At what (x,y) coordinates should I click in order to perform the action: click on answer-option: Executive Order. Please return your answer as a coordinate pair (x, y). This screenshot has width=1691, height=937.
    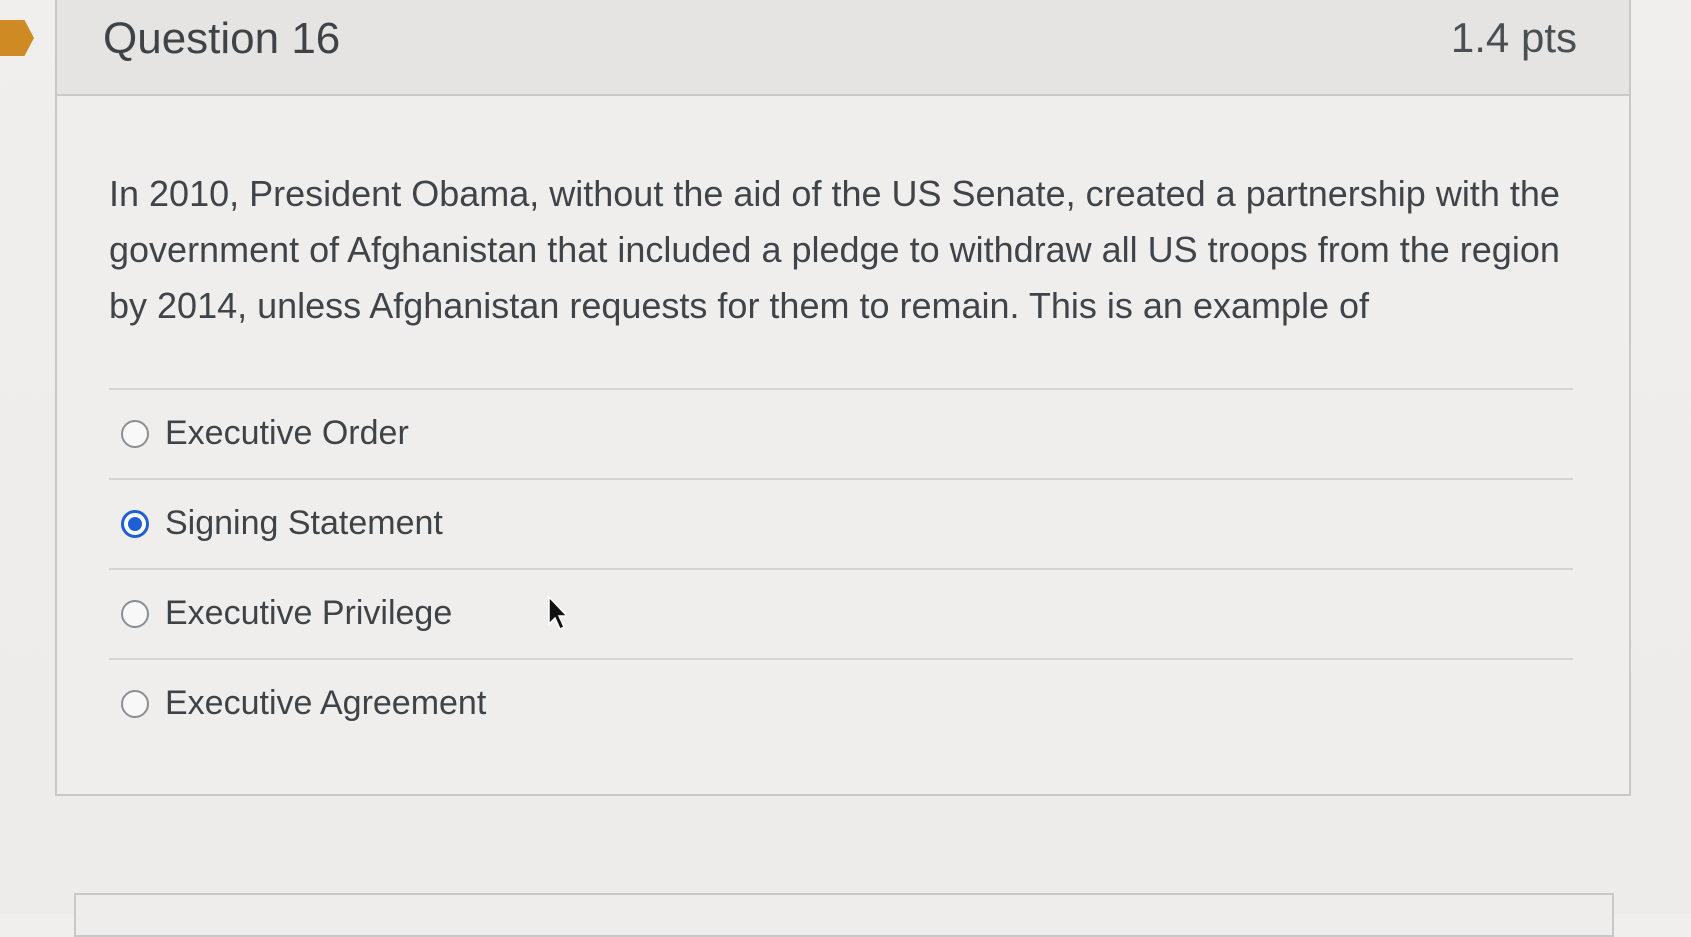
    Looking at the image, I should click on (841, 433).